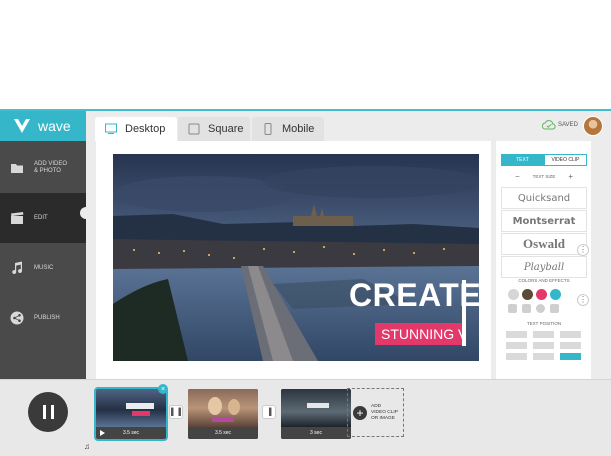  Describe the element at coordinates (534, 294) in the screenshot. I see `color-swatches` at that location.